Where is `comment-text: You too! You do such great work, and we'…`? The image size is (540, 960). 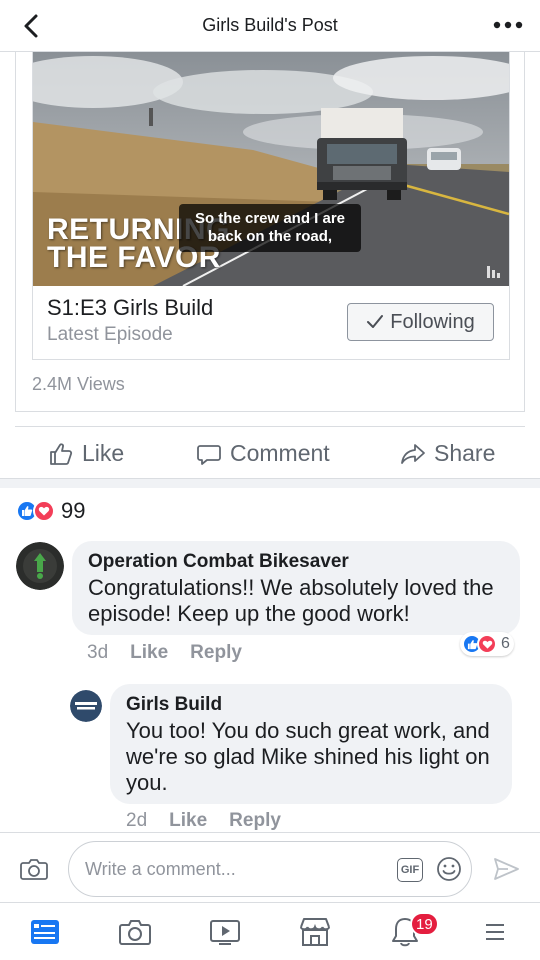 comment-text: You too! You do such great work, and we'… is located at coordinates (308, 756).